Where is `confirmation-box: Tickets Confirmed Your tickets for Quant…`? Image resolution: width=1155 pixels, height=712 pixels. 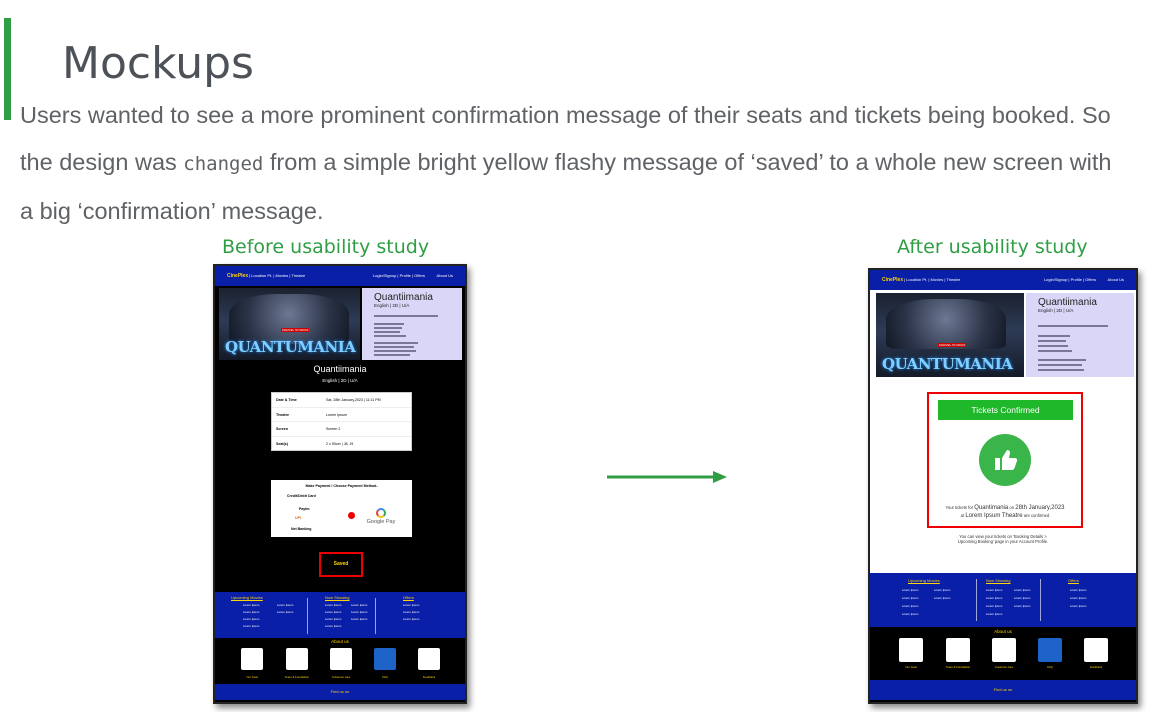
confirmation-box: Tickets Confirmed Your tickets for Quant… is located at coordinates (1005, 460).